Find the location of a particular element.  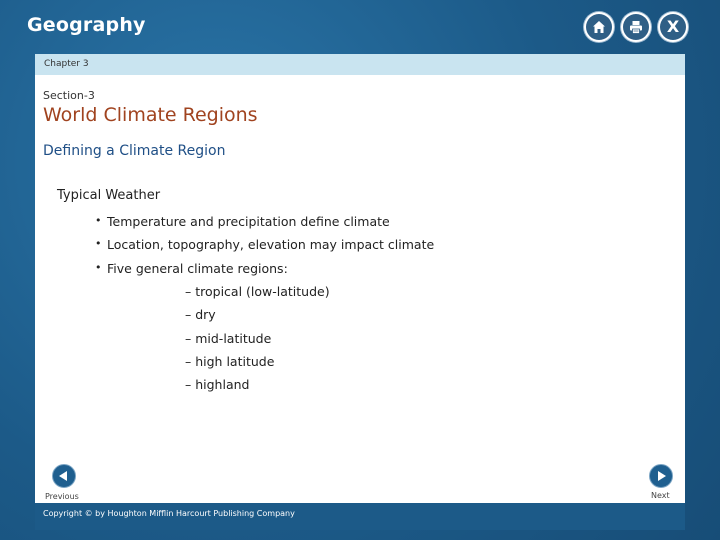

app-title: Geography is located at coordinates (86, 25).